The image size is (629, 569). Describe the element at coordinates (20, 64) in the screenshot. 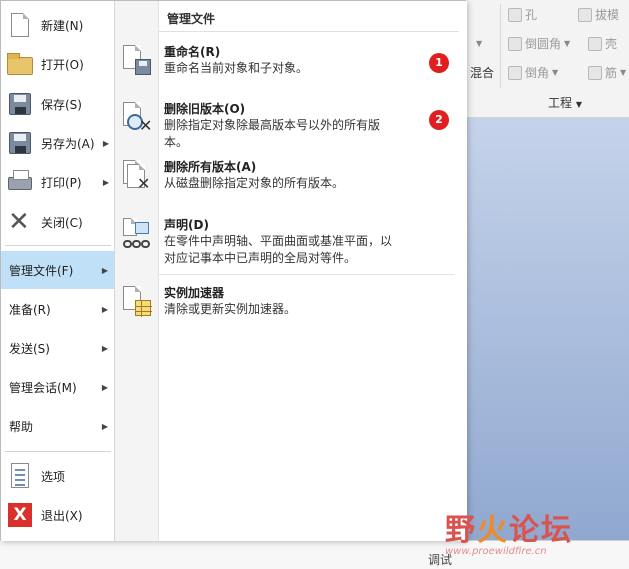

I see `open-folder-icon` at that location.